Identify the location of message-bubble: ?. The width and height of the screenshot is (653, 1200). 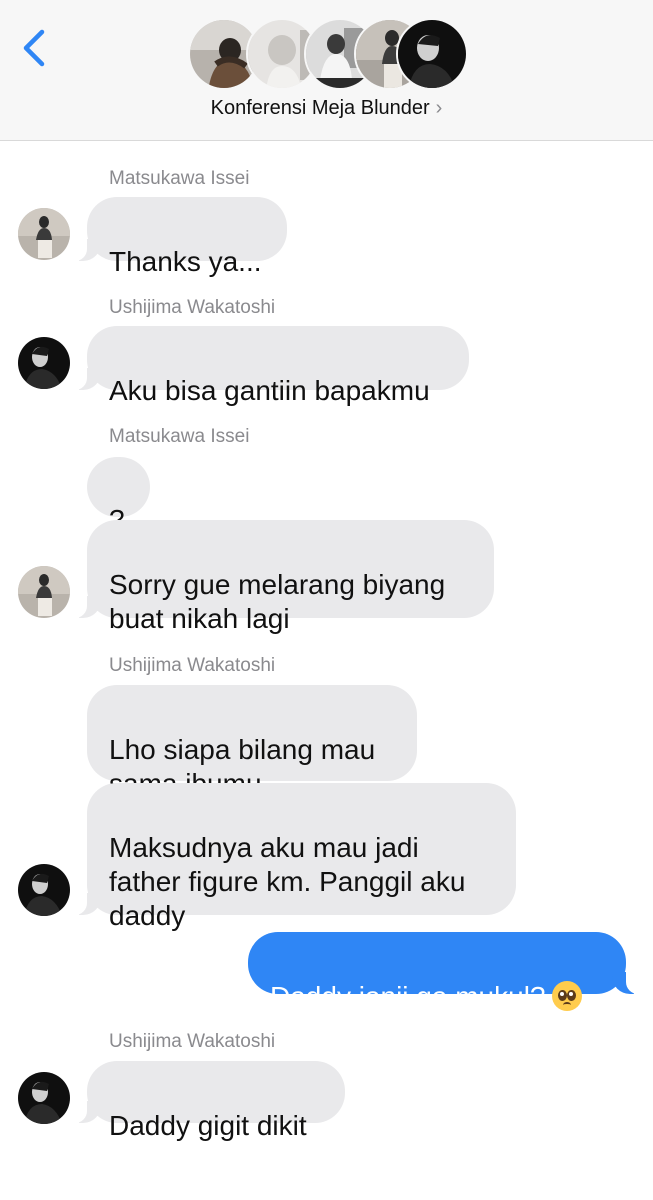
(118, 496).